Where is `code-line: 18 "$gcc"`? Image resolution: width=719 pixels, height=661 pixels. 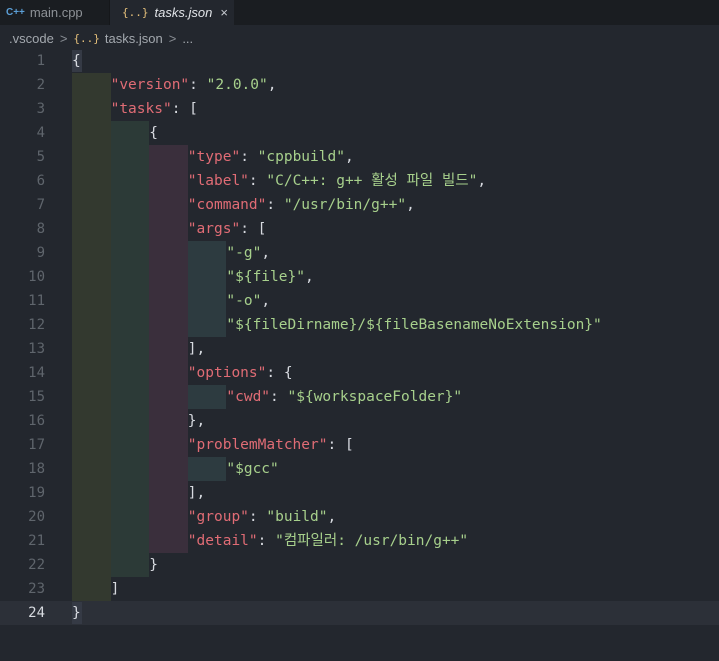 code-line: 18 "$gcc" is located at coordinates (359, 469).